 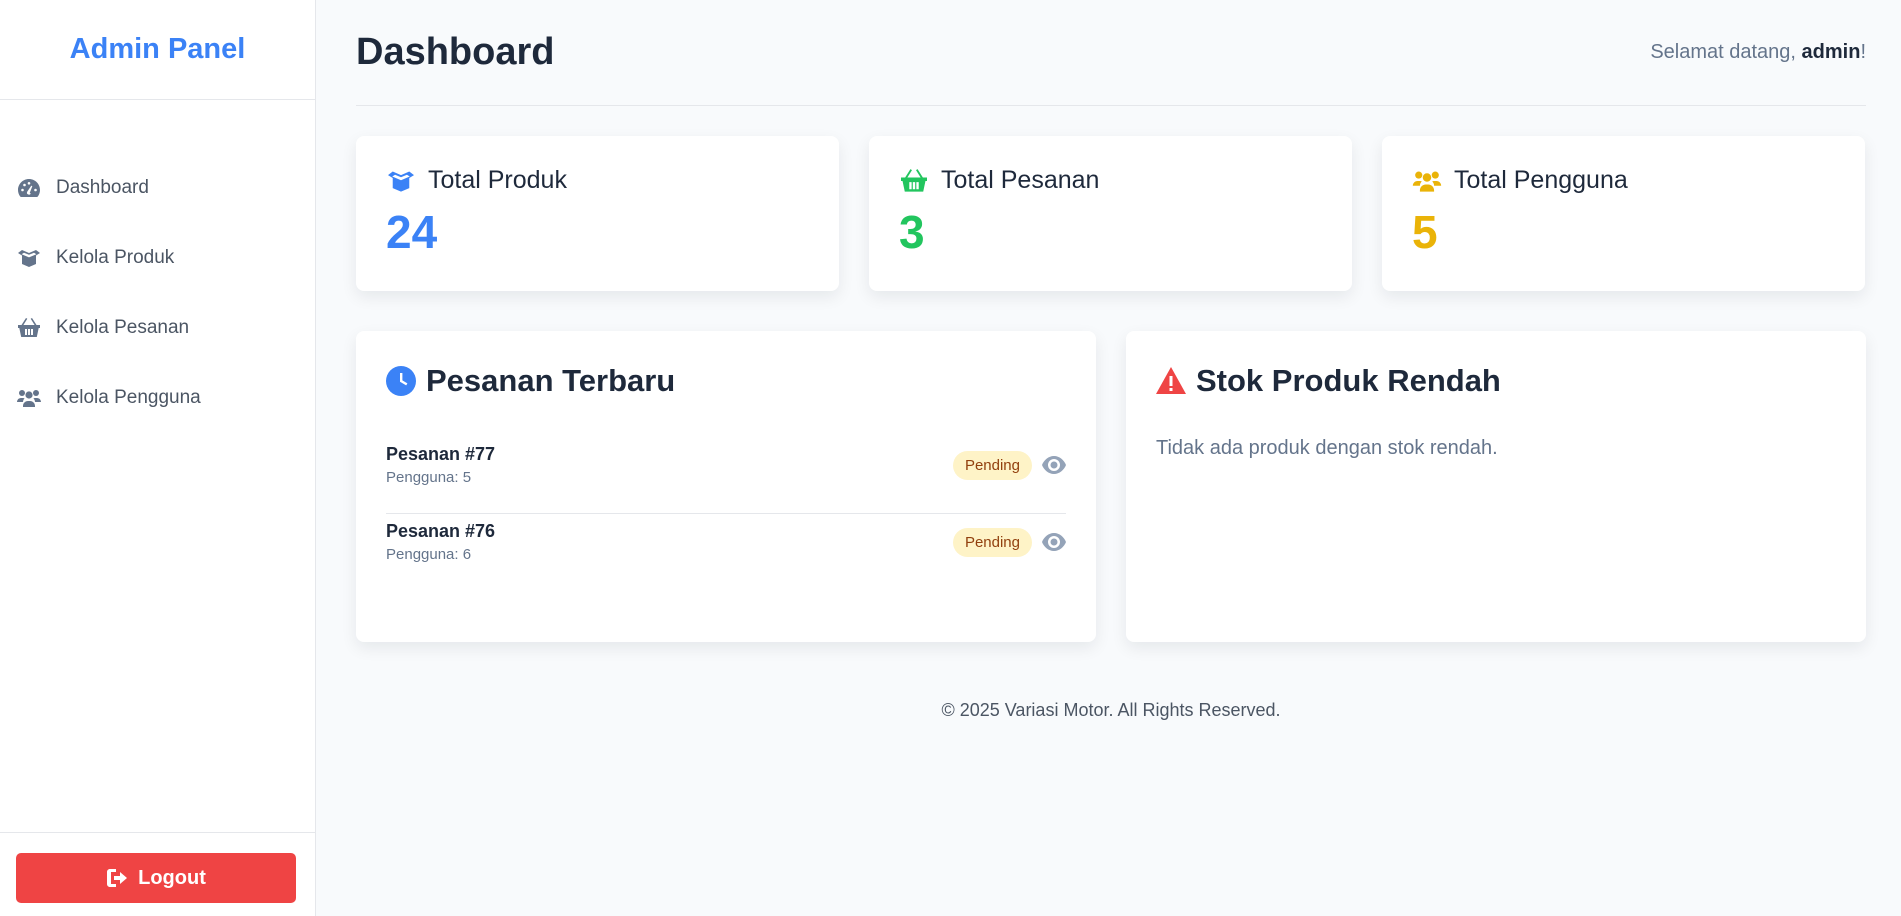 I want to click on logout-button: Logout, so click(x=156, y=878).